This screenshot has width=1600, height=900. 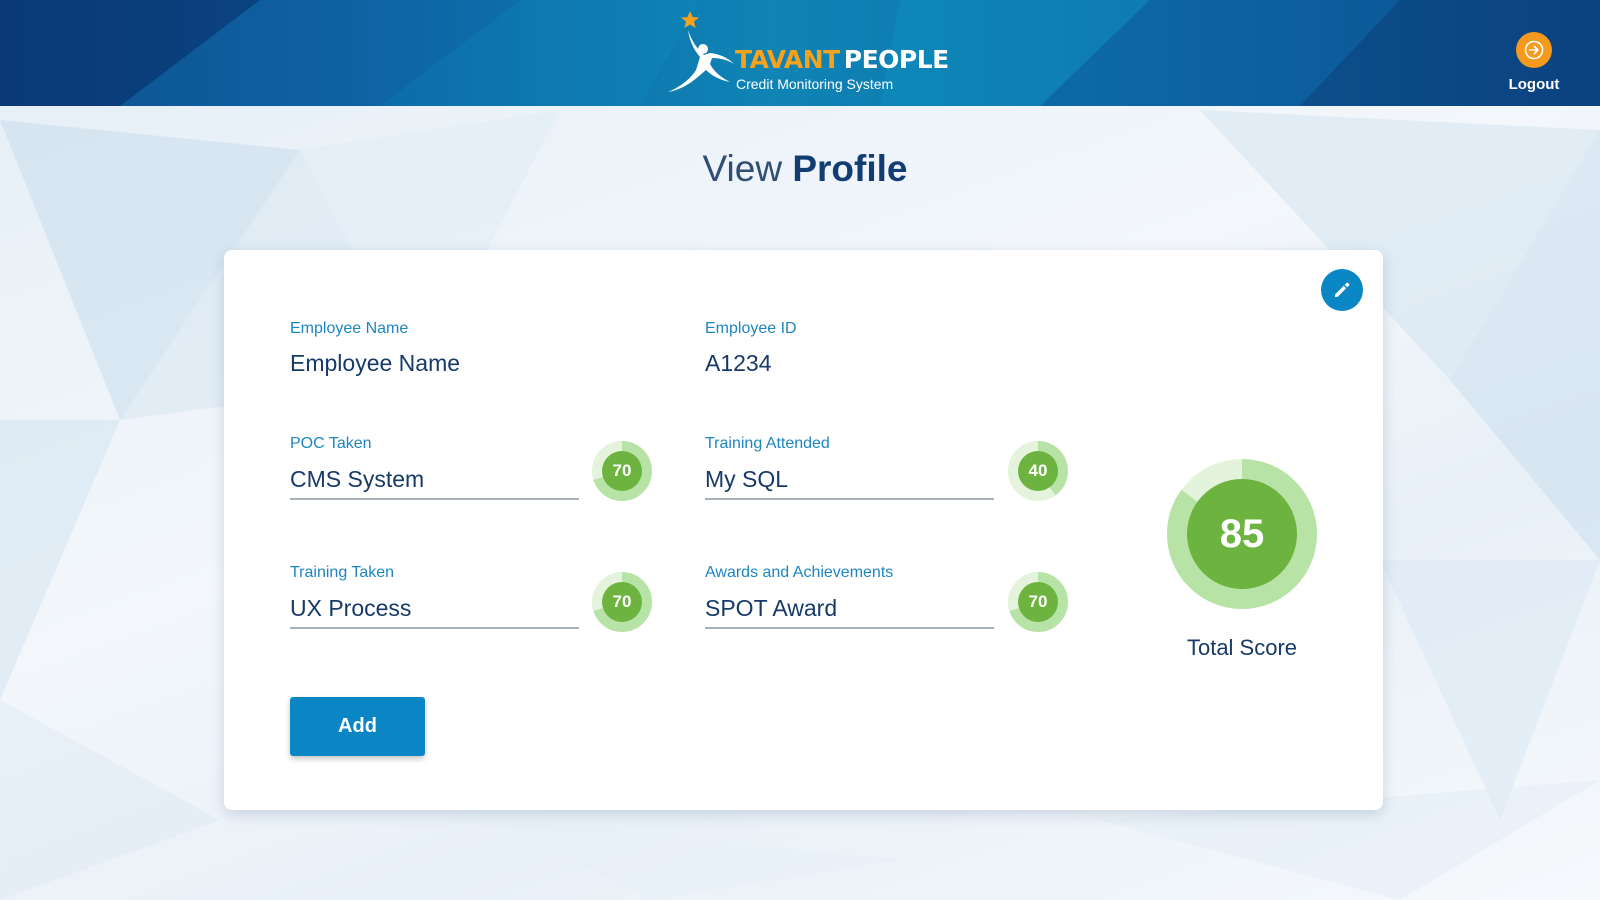 I want to click on total-score-label: Total Score, so click(x=1242, y=647).